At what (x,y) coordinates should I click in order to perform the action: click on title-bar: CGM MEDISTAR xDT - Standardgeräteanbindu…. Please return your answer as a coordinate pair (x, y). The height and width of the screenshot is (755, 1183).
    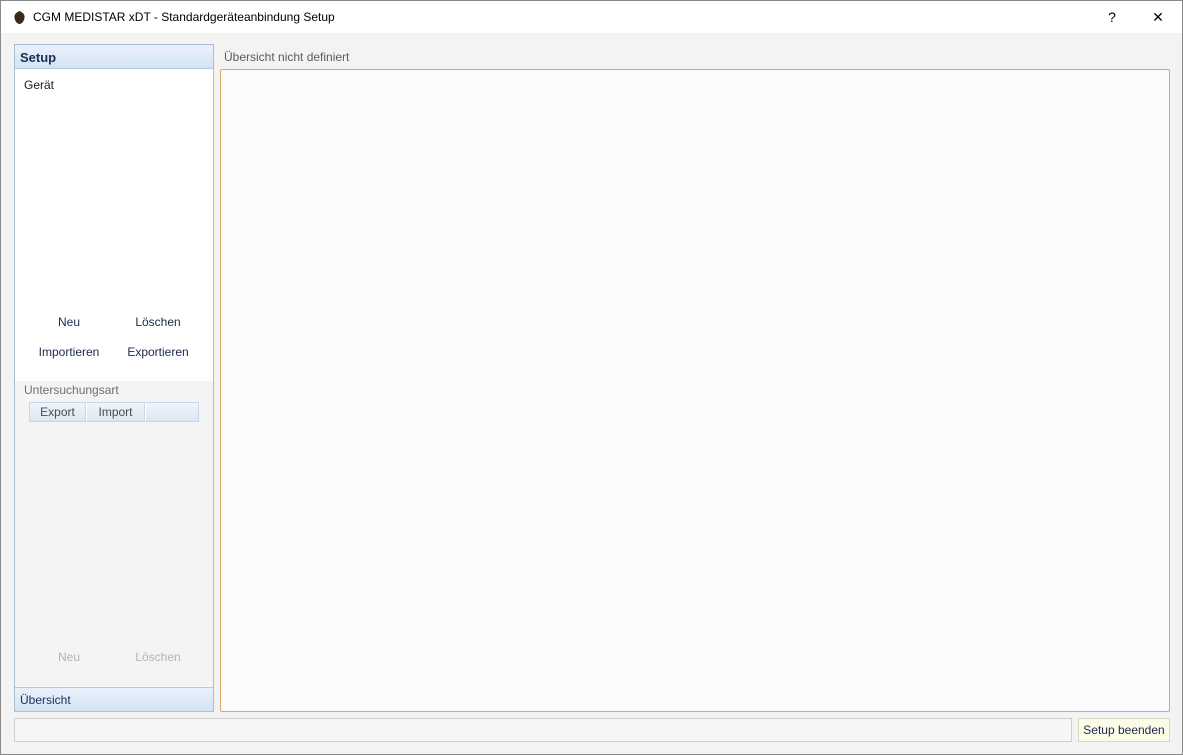
    Looking at the image, I should click on (591, 17).